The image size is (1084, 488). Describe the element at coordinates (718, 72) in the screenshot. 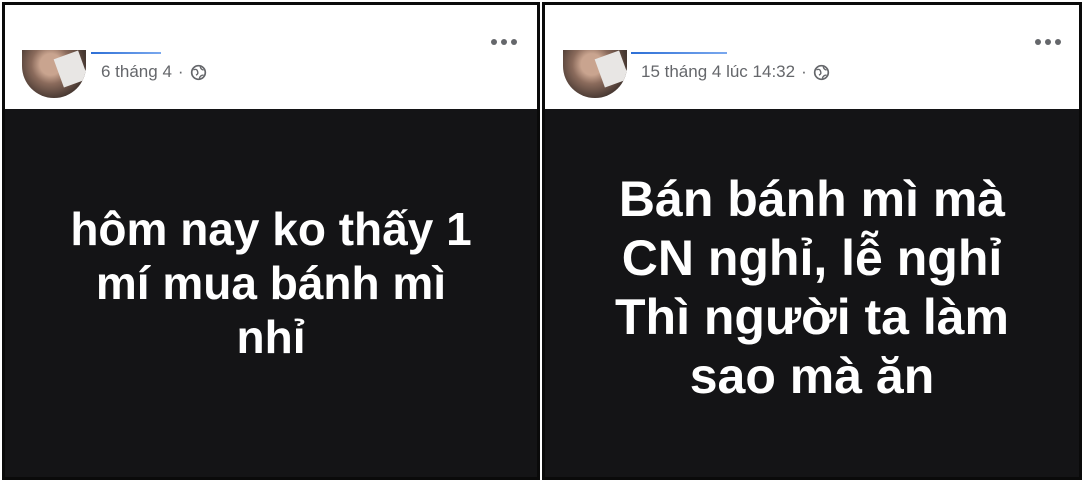

I see `post-timestamp: 15 tháng 4 lúc 14:32` at that location.